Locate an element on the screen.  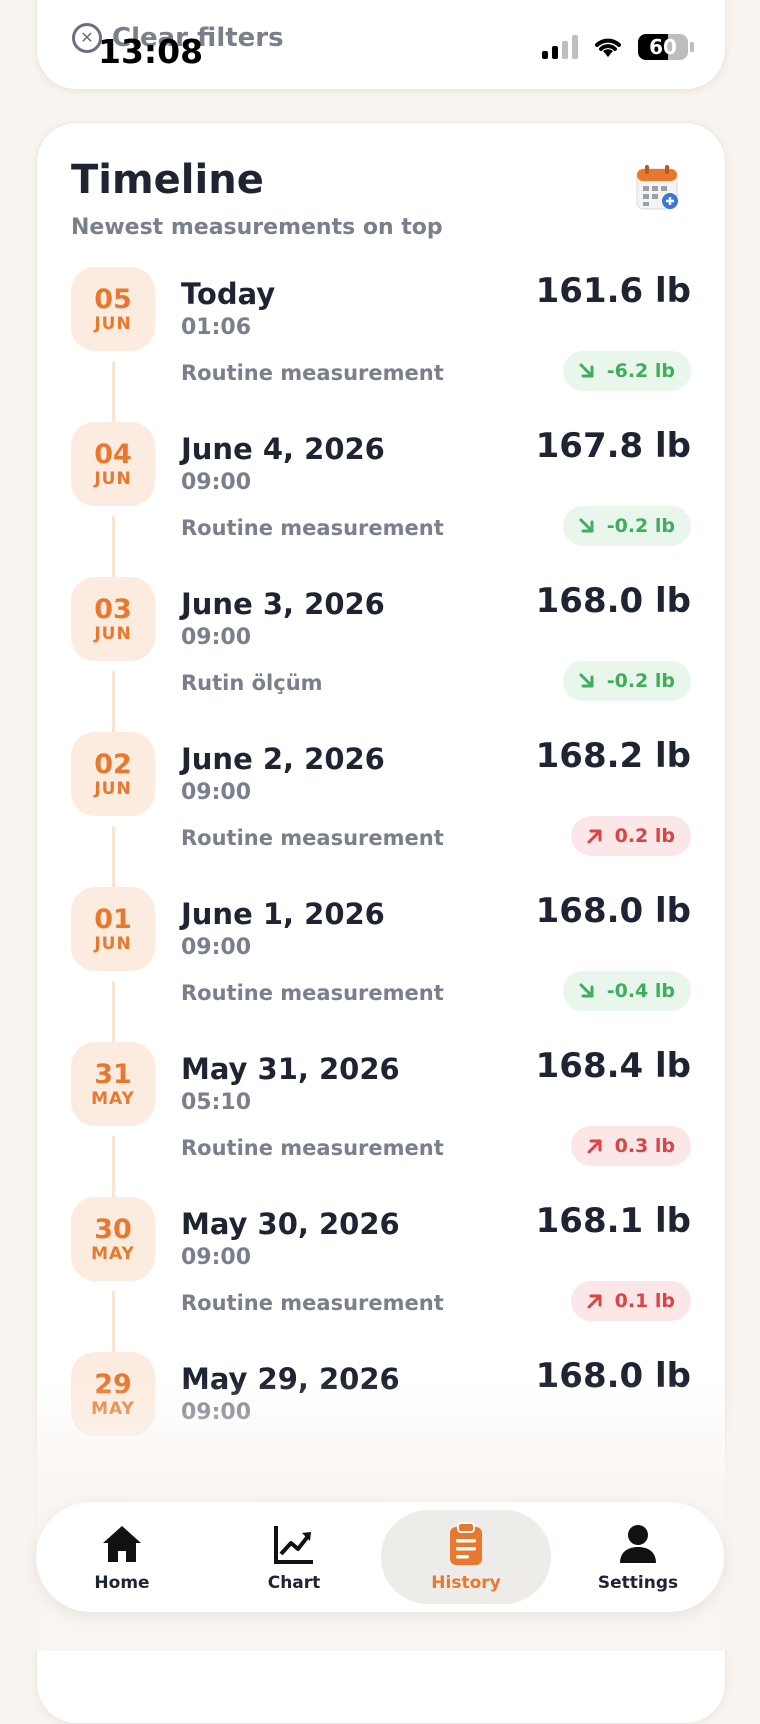
home-icon is located at coordinates (122, 1544).